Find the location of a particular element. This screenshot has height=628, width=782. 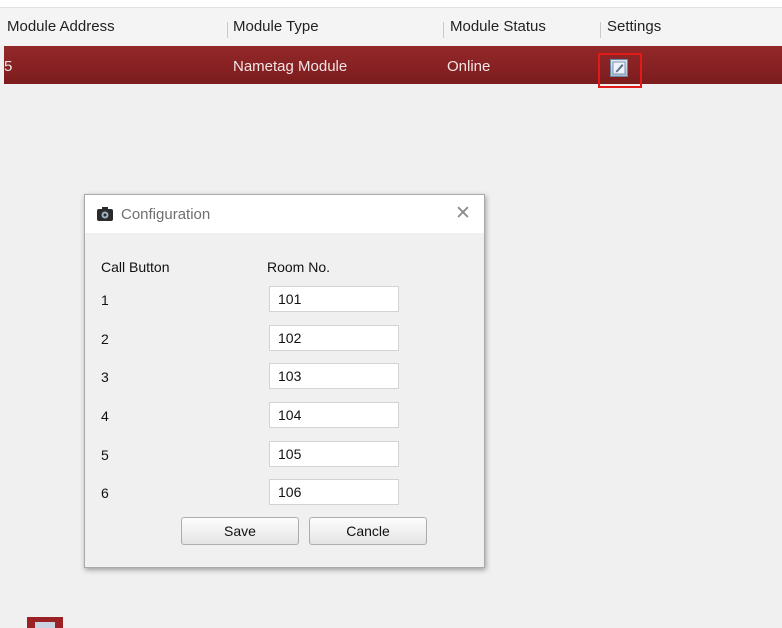

call-button-number: 4 is located at coordinates (105, 416).